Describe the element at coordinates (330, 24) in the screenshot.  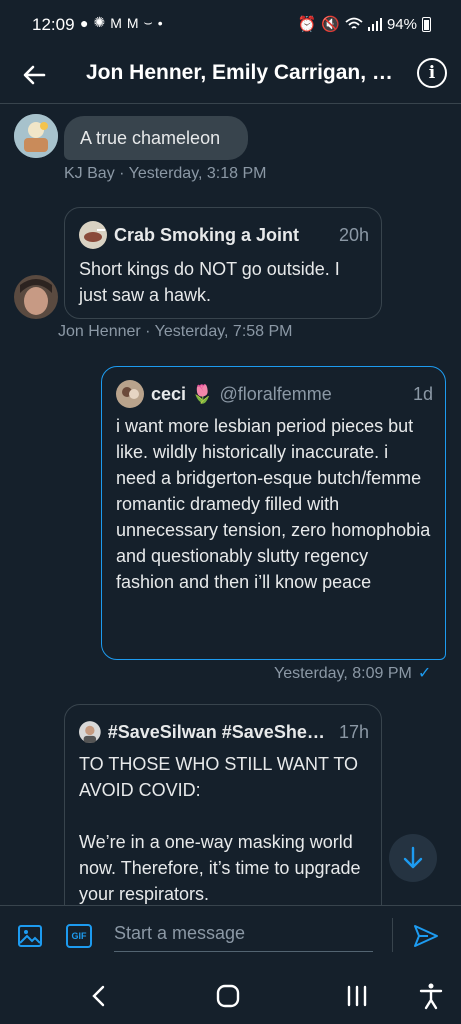
I see `mute-icon: 🔇` at that location.